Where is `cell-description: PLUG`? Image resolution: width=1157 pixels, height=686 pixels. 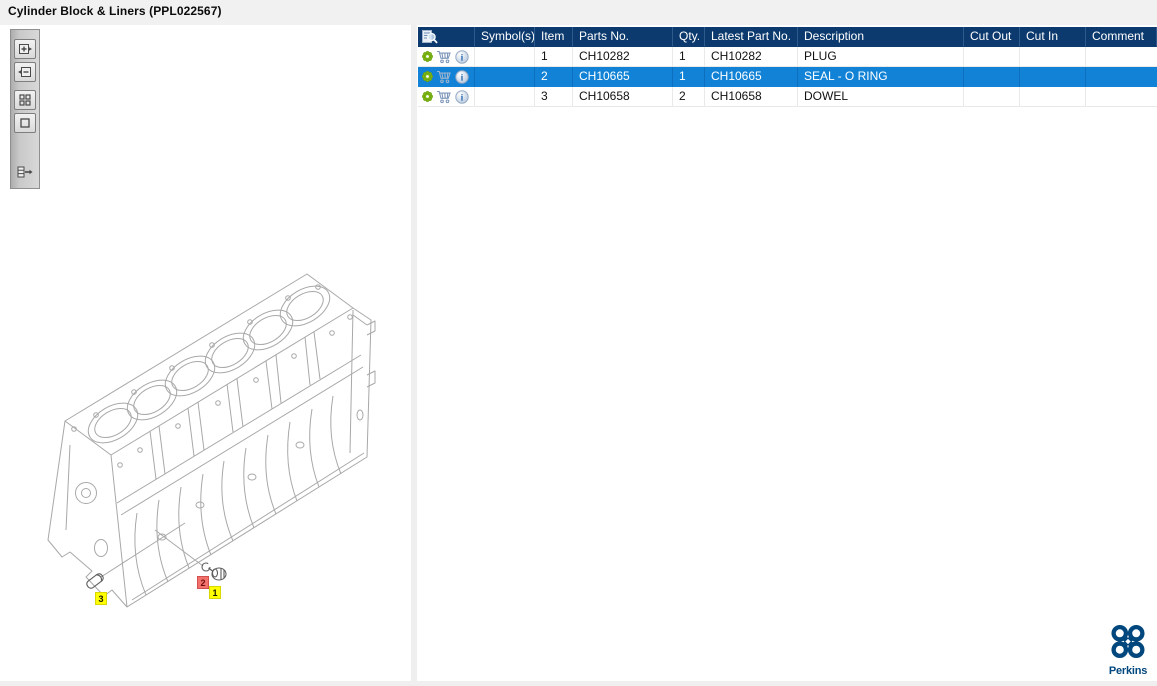
cell-description: PLUG is located at coordinates (881, 57).